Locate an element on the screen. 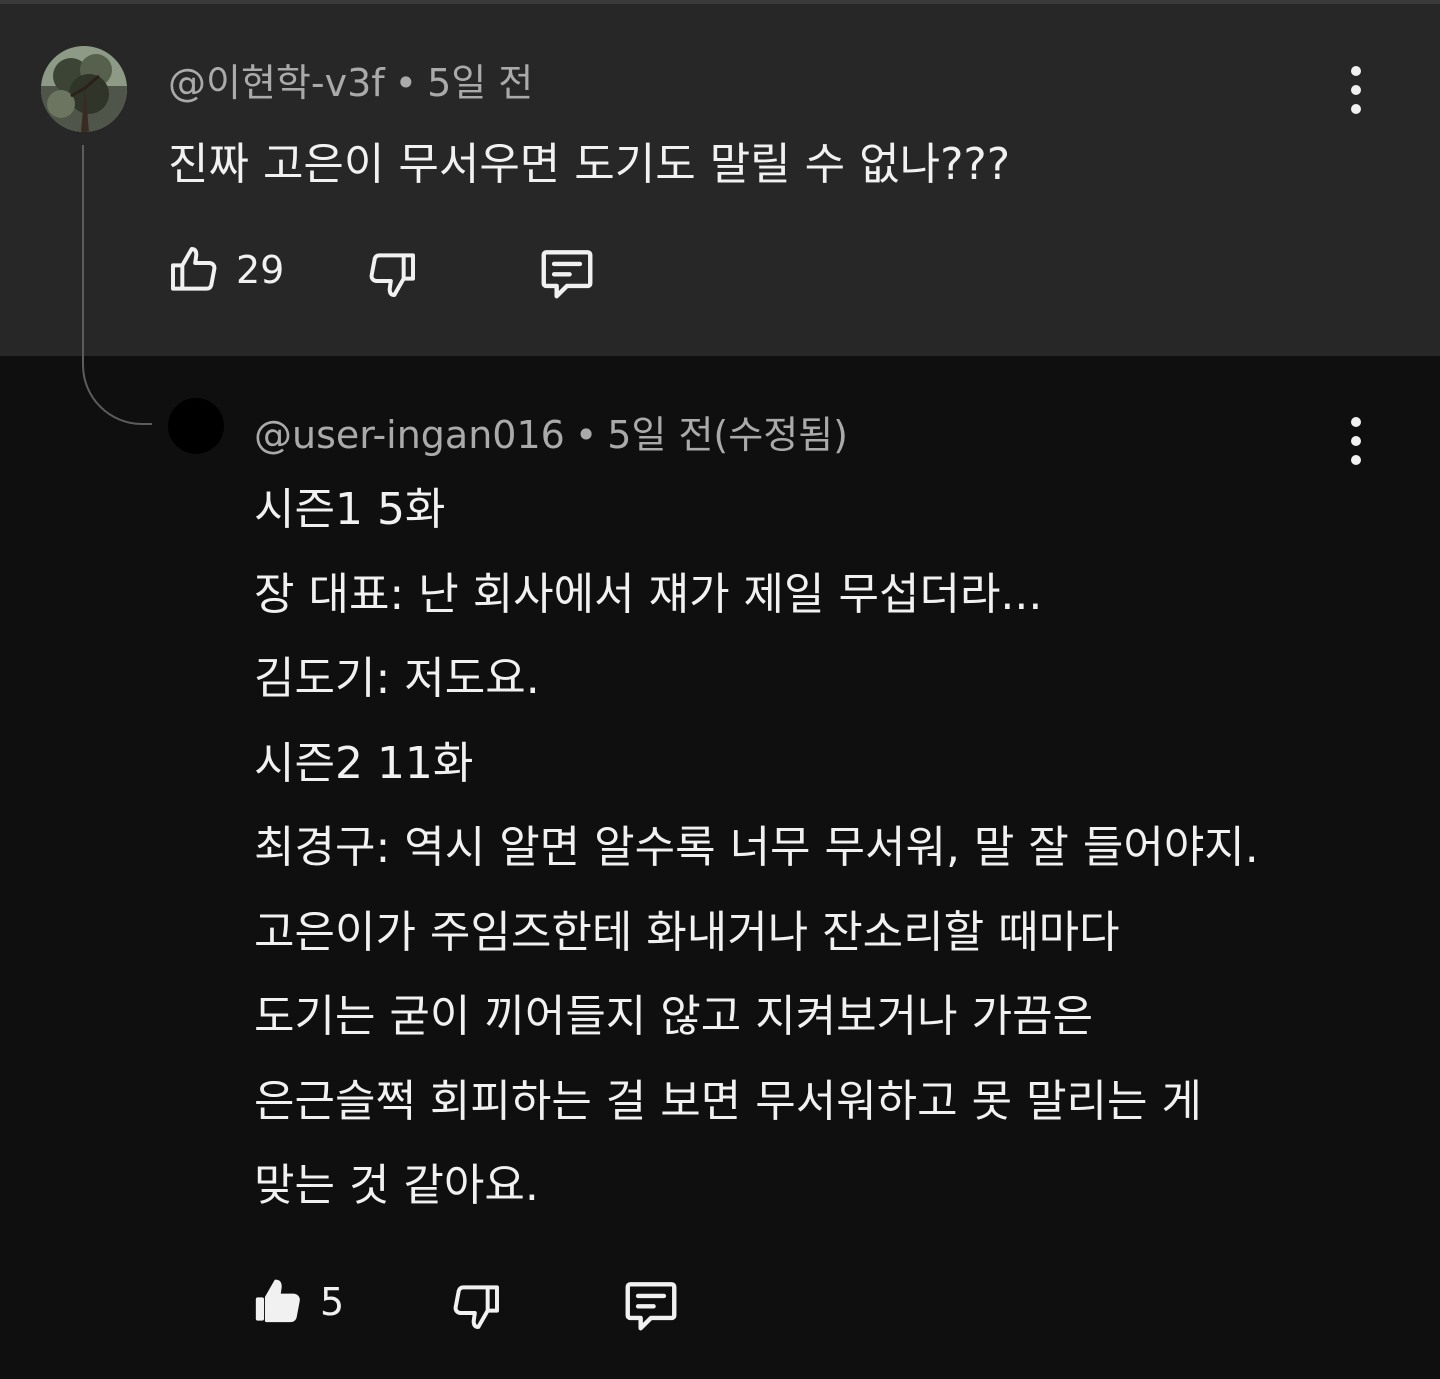 The height and width of the screenshot is (1379, 1440). timestamp: 5일 전(수정됨) is located at coordinates (727, 435).